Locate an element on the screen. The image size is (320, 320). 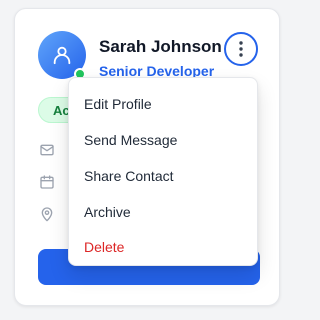
more-vertical-icon is located at coordinates (241, 49).